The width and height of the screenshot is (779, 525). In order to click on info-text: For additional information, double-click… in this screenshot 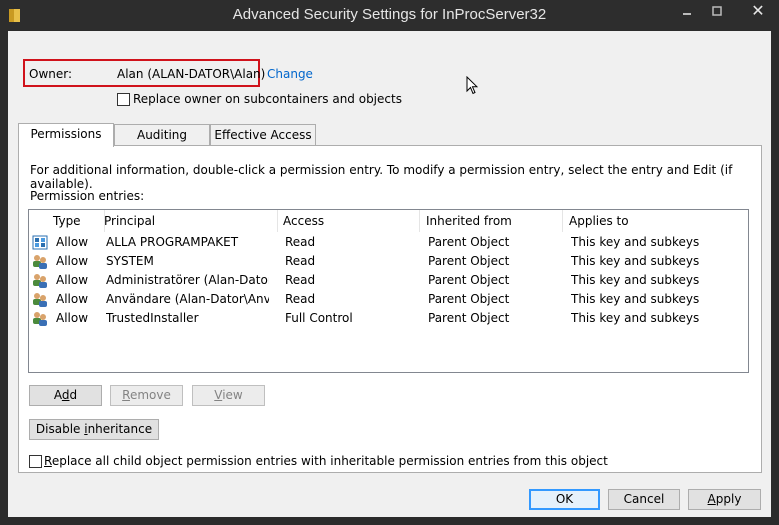, I will do `click(381, 177)`.